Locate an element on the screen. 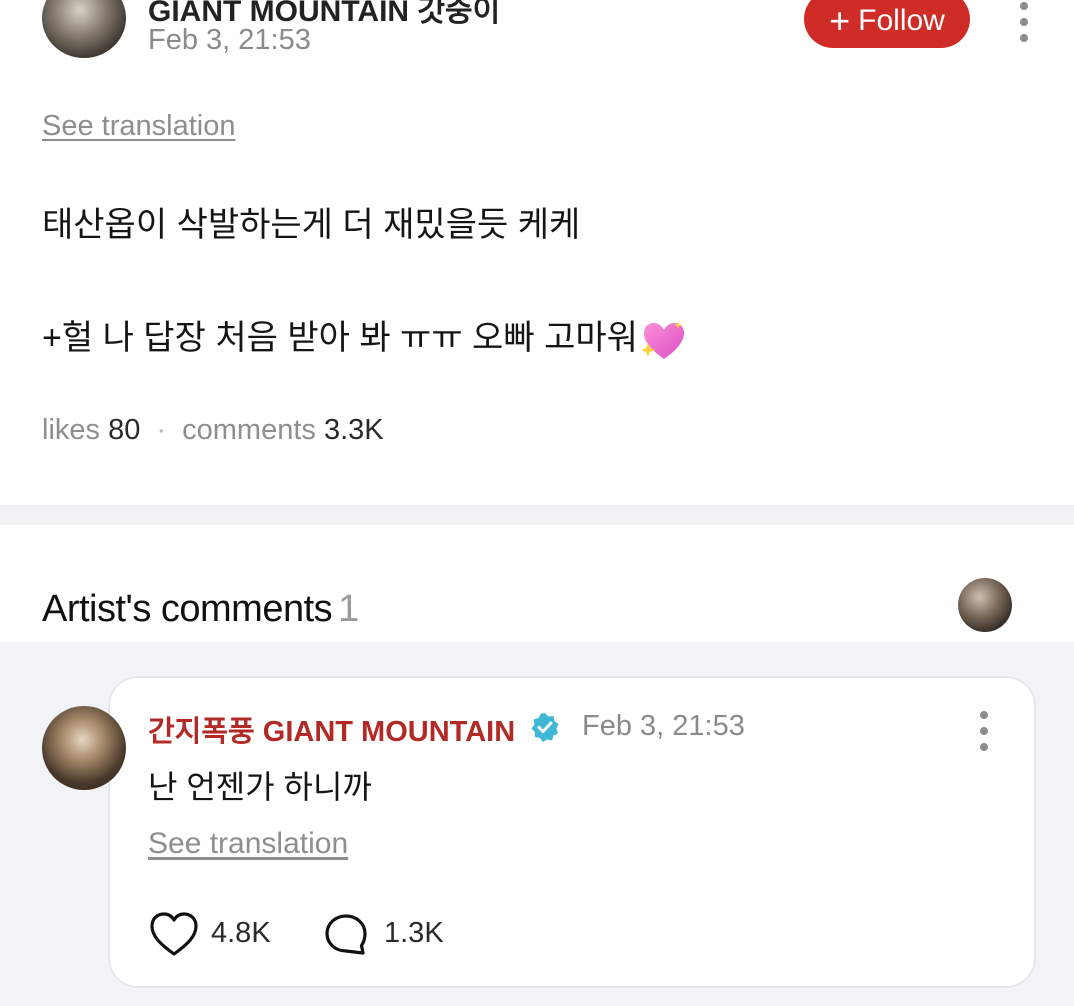 This screenshot has width=1074, height=1006. artist-avatar-small is located at coordinates (985, 605).